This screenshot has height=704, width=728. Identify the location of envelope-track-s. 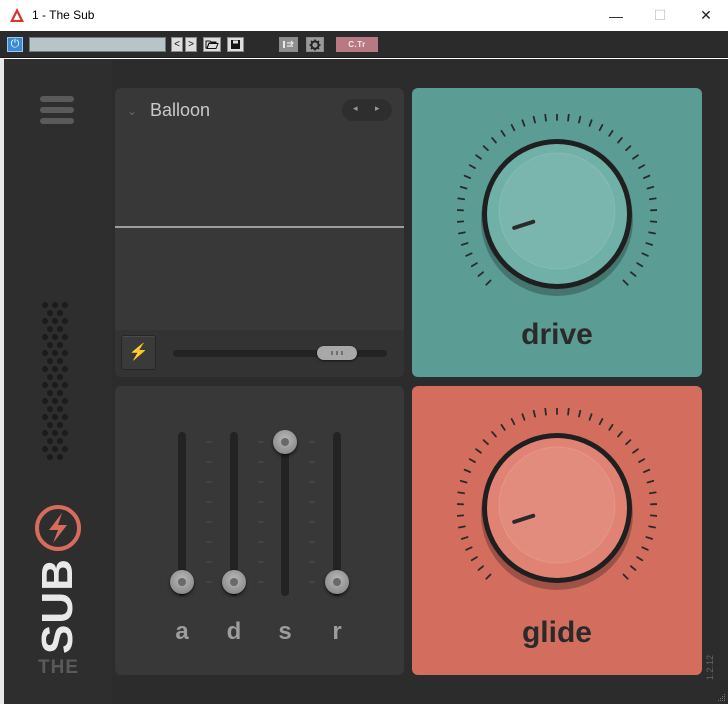
(285, 514).